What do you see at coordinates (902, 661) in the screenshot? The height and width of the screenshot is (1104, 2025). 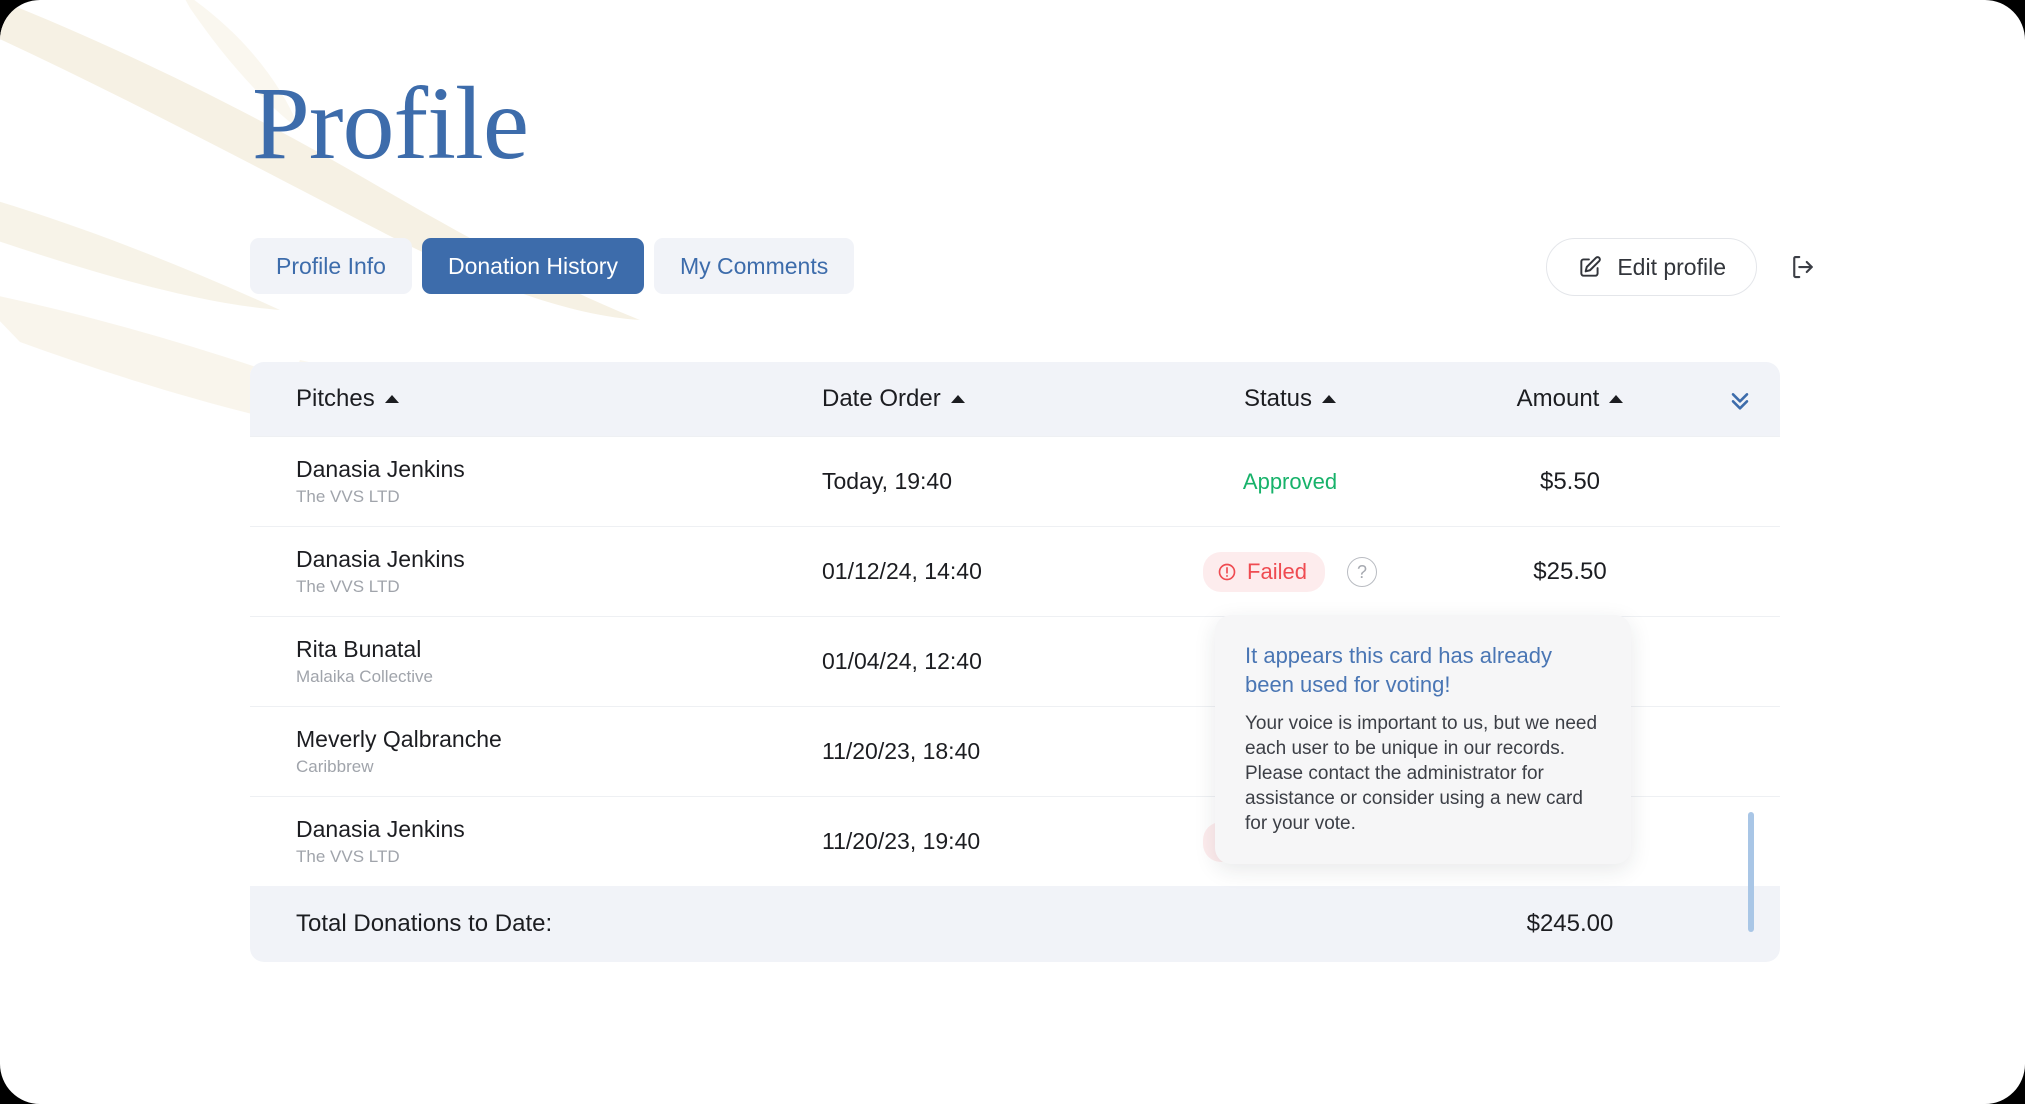 I see `date-value: 01/04/24, 12:40` at bounding box center [902, 661].